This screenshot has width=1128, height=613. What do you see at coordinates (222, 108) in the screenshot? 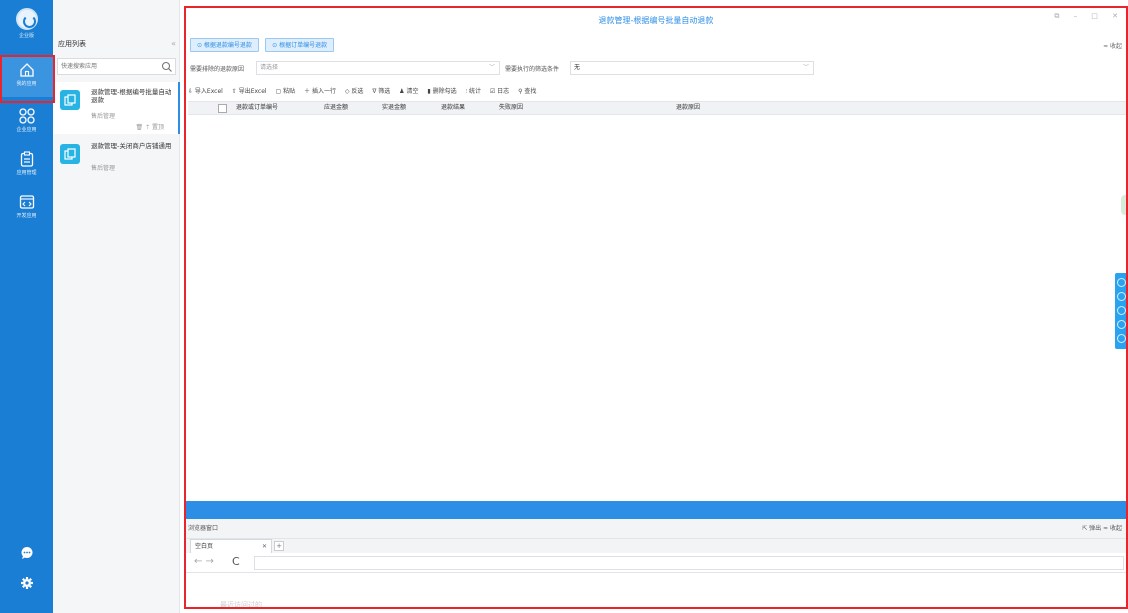
I see `select-all-checkbox` at bounding box center [222, 108].